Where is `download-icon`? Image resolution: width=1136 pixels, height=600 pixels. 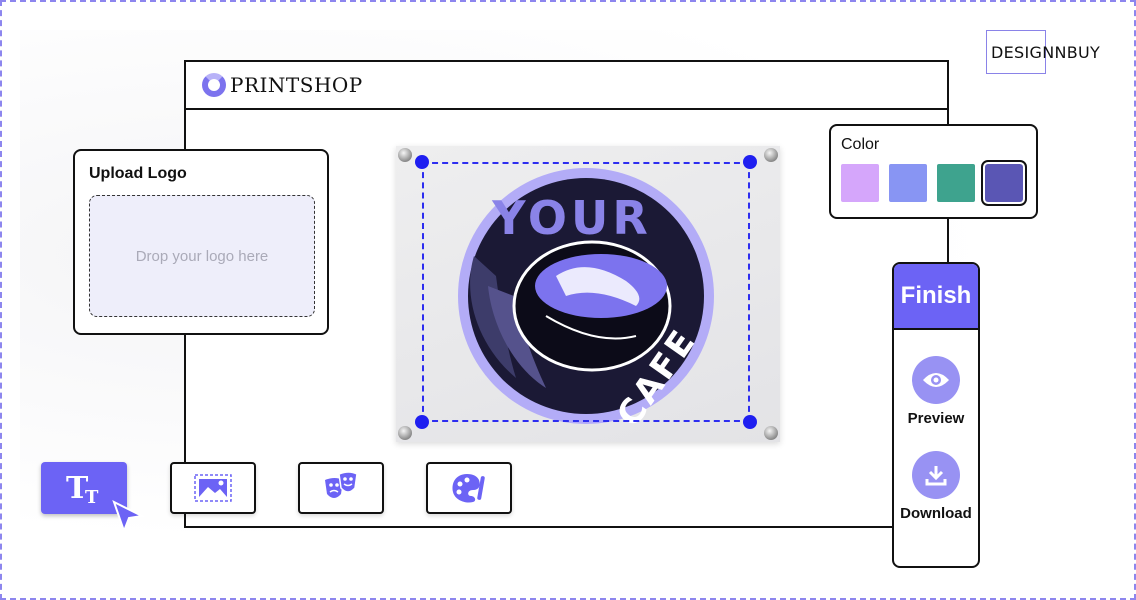
download-icon is located at coordinates (936, 475).